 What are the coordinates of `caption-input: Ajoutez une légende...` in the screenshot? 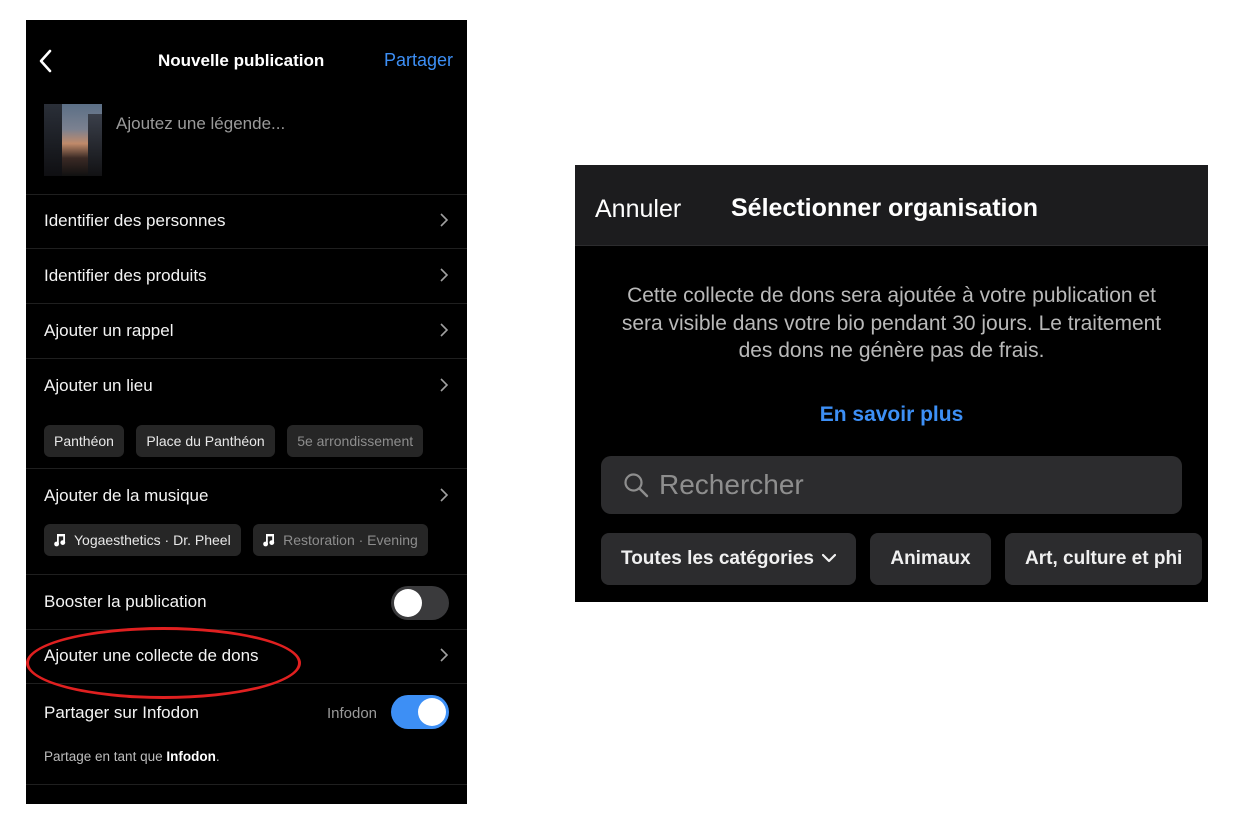 It's located at (200, 124).